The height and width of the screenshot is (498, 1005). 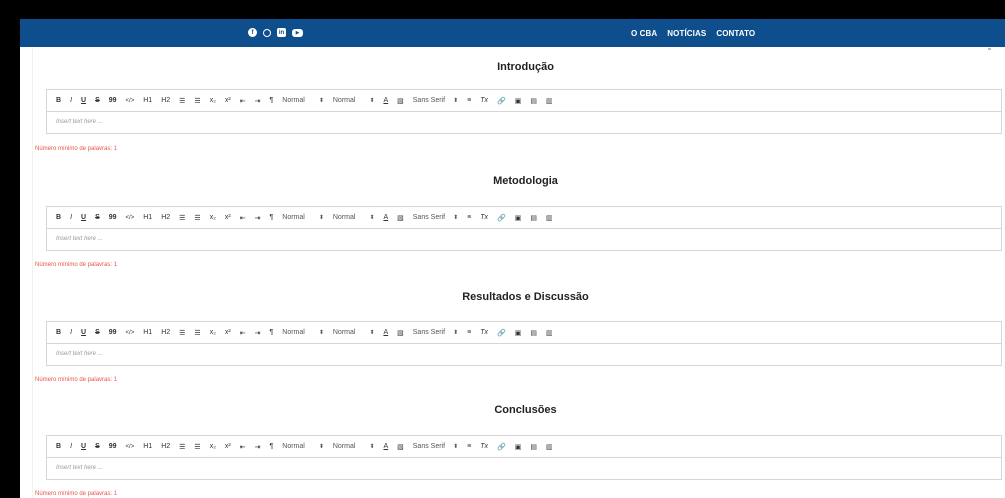 I want to click on nav-link-o-cba: O CBA, so click(x=644, y=33).